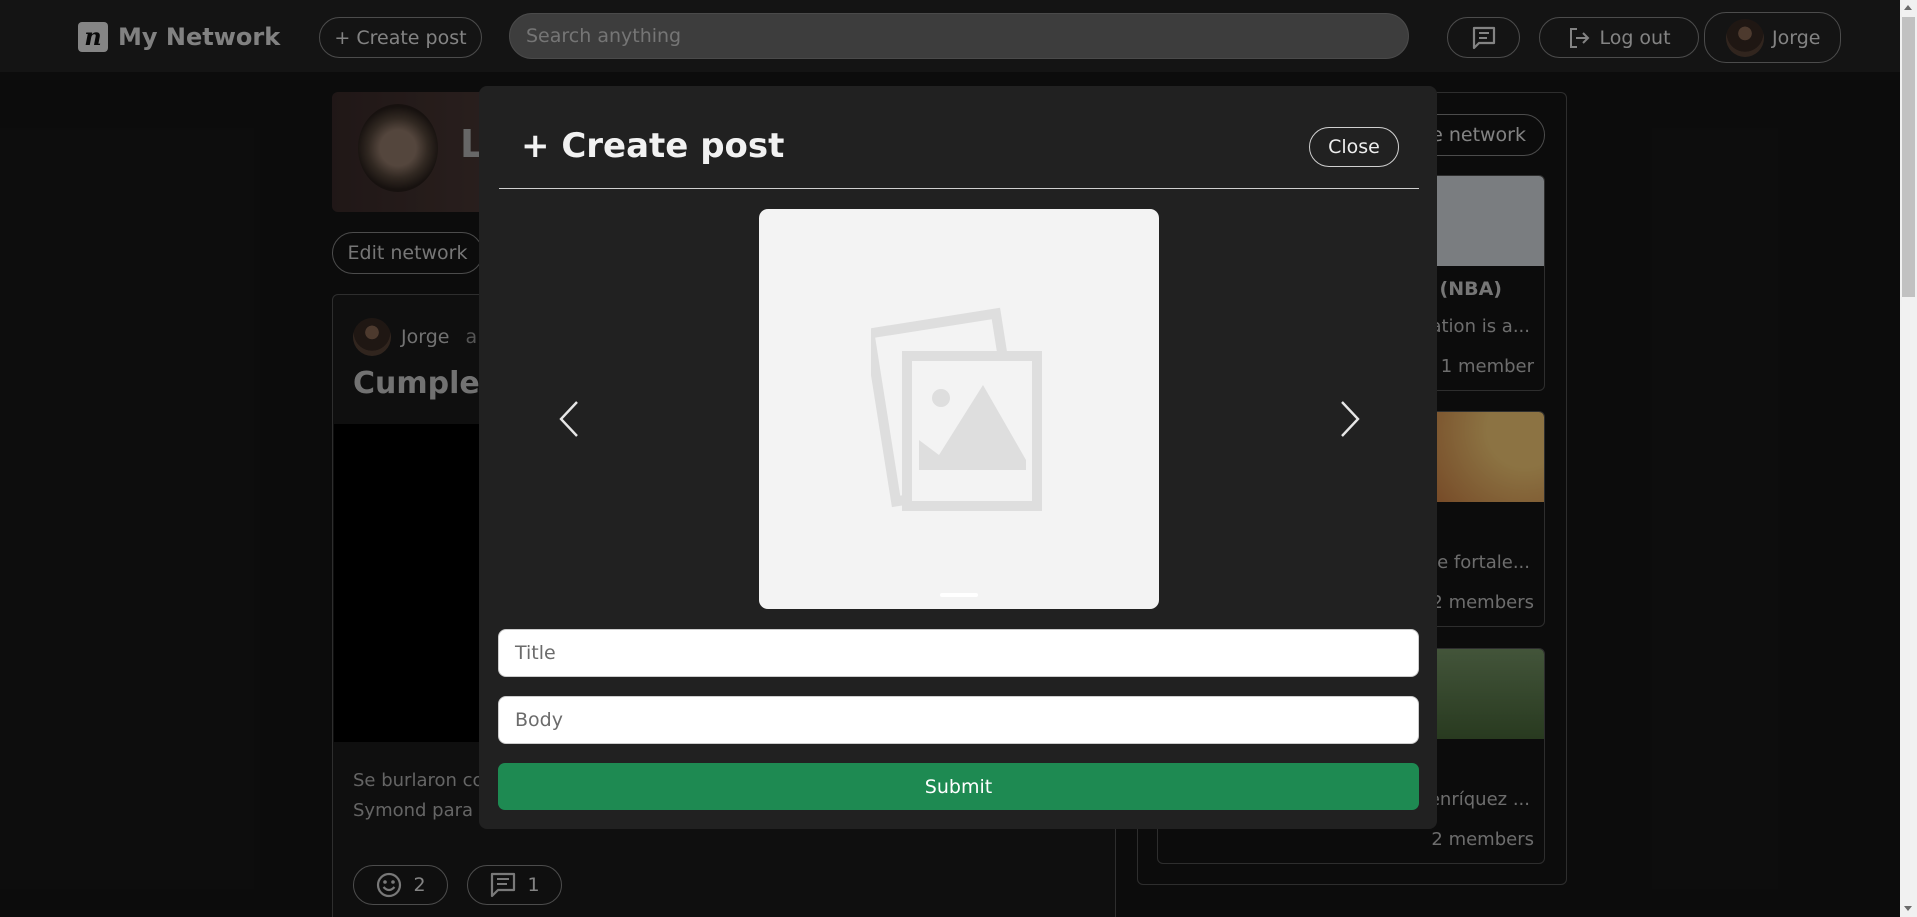  What do you see at coordinates (958, 786) in the screenshot?
I see `submit-button: Submit` at bounding box center [958, 786].